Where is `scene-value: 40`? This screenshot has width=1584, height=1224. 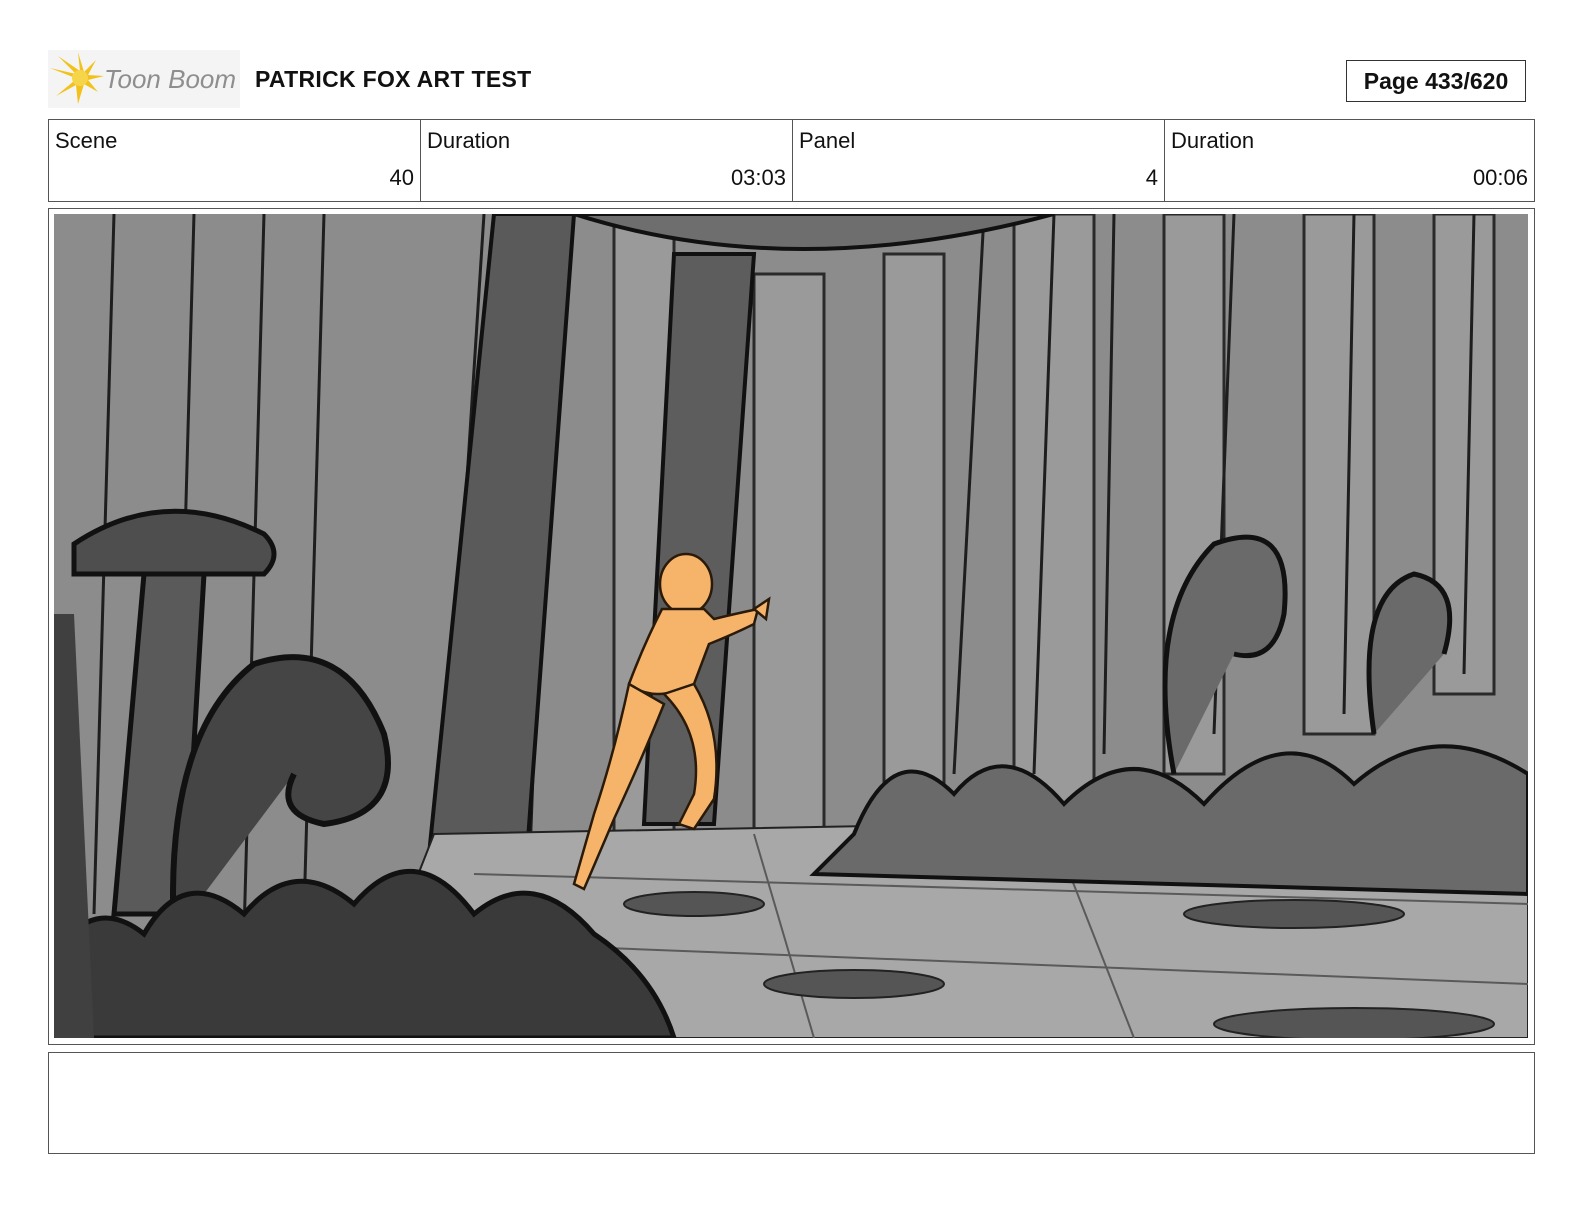
scene-value: 40 is located at coordinates (401, 177).